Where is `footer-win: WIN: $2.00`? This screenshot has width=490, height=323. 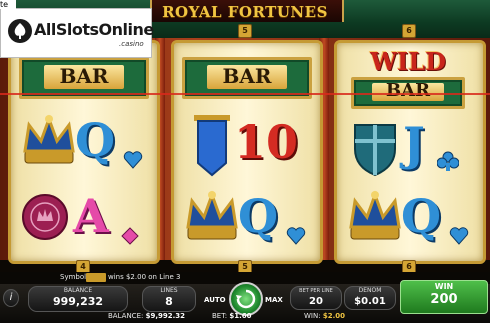 footer-win: WIN: $2.00 is located at coordinates (324, 316).